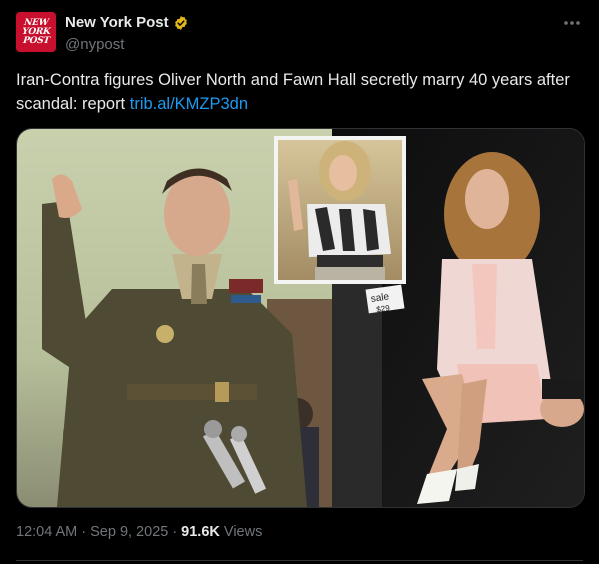  What do you see at coordinates (189, 104) in the screenshot?
I see `tweet-link: trib.al/KMZP3dn` at bounding box center [189, 104].